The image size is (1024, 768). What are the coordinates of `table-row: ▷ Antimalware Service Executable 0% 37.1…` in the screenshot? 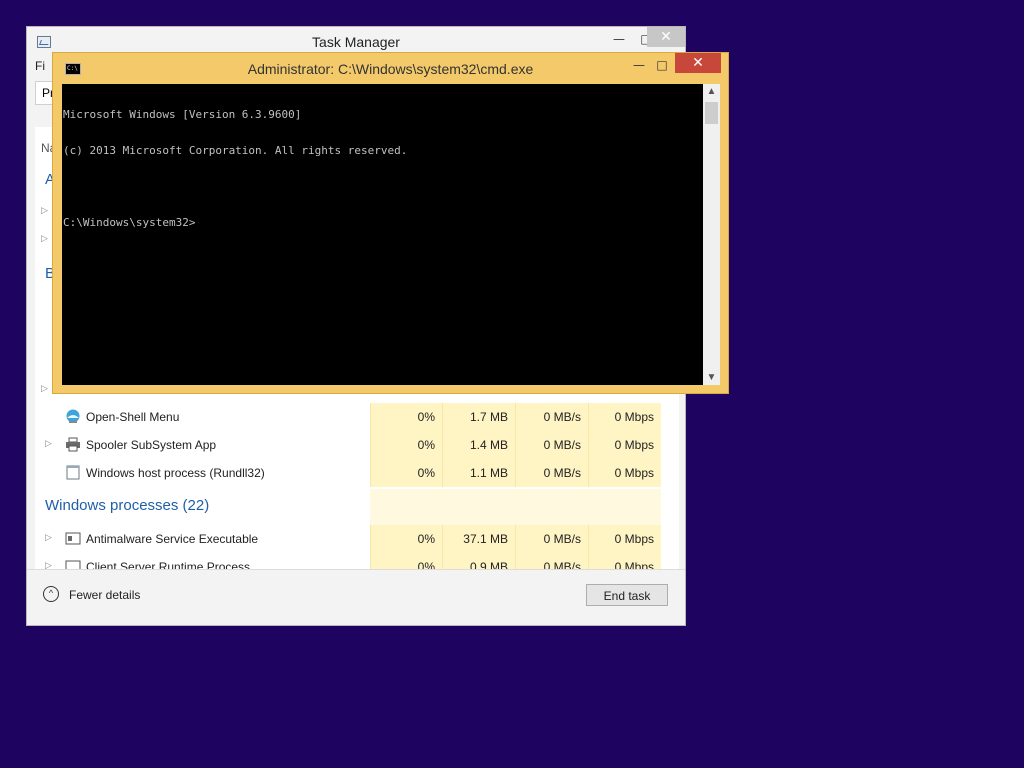 It's located at (357, 539).